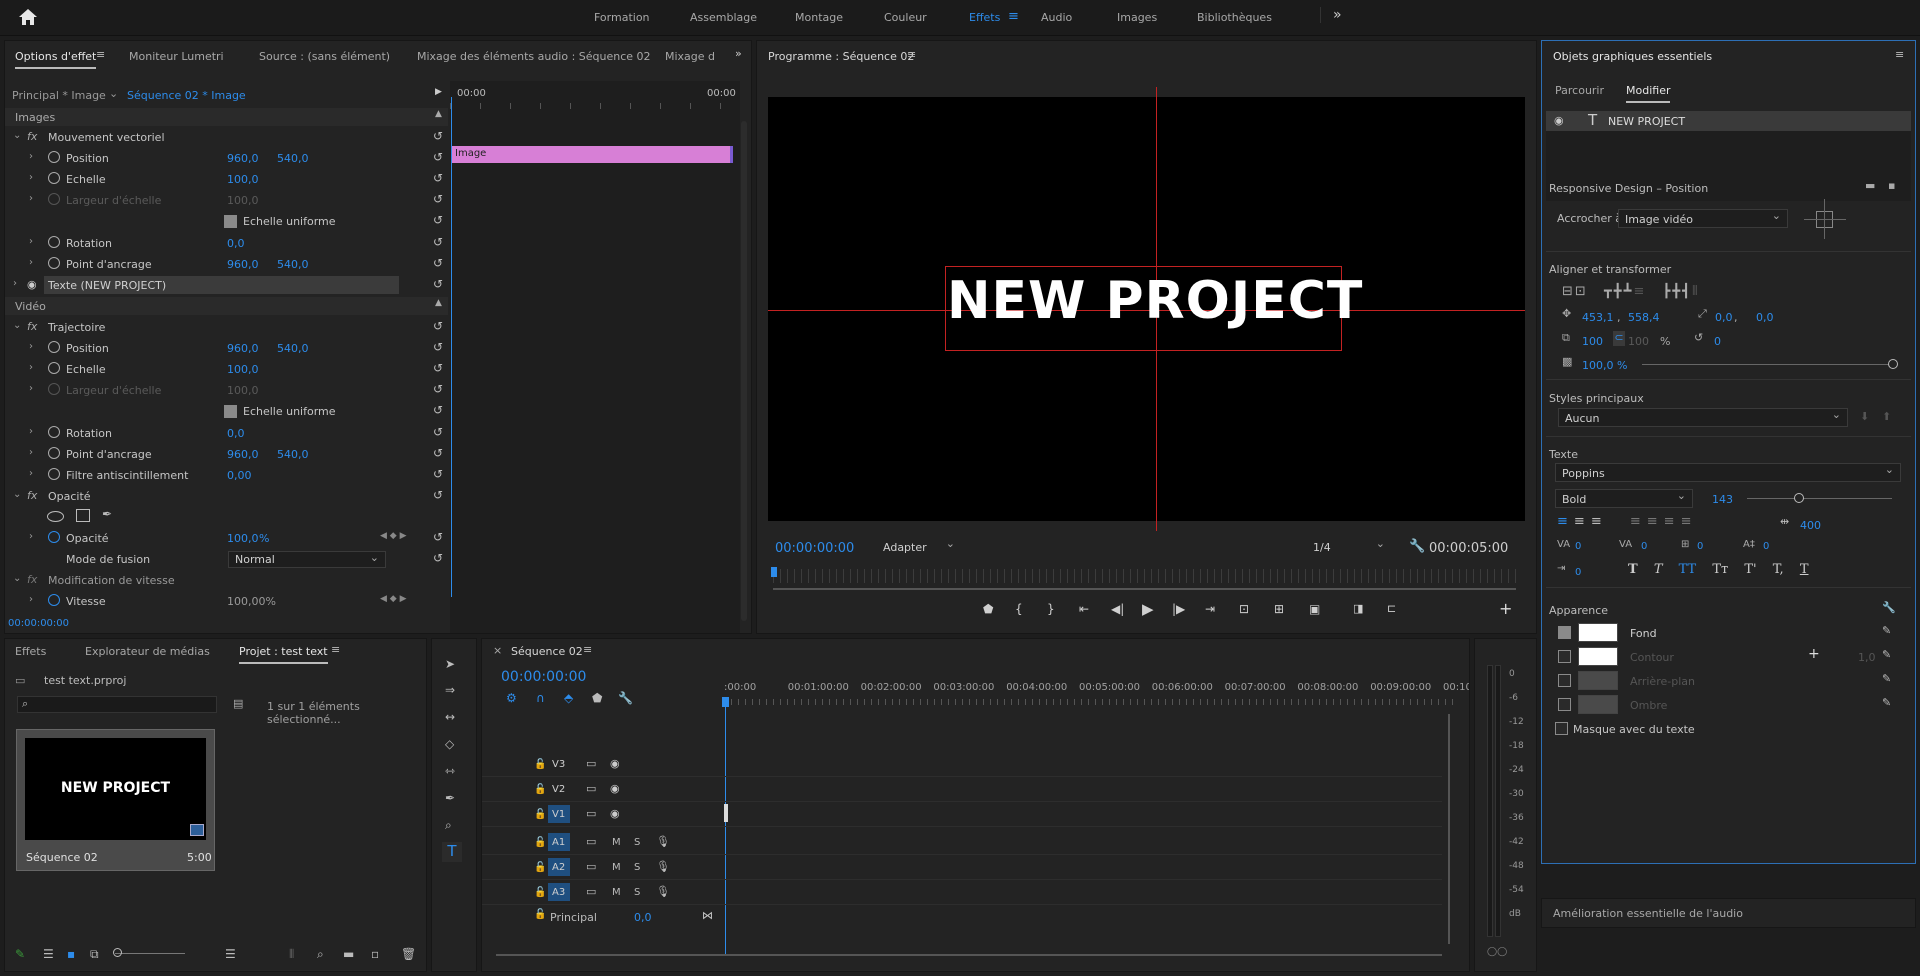 The height and width of the screenshot is (976, 1920). I want to click on snap-icon: ∩, so click(540, 698).